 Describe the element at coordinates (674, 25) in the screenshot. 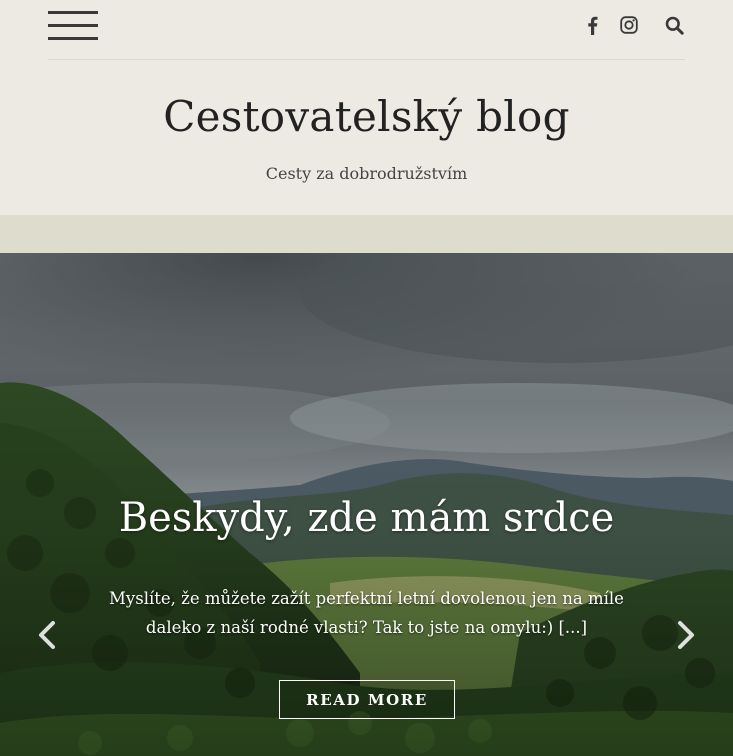

I see `search-icon` at that location.